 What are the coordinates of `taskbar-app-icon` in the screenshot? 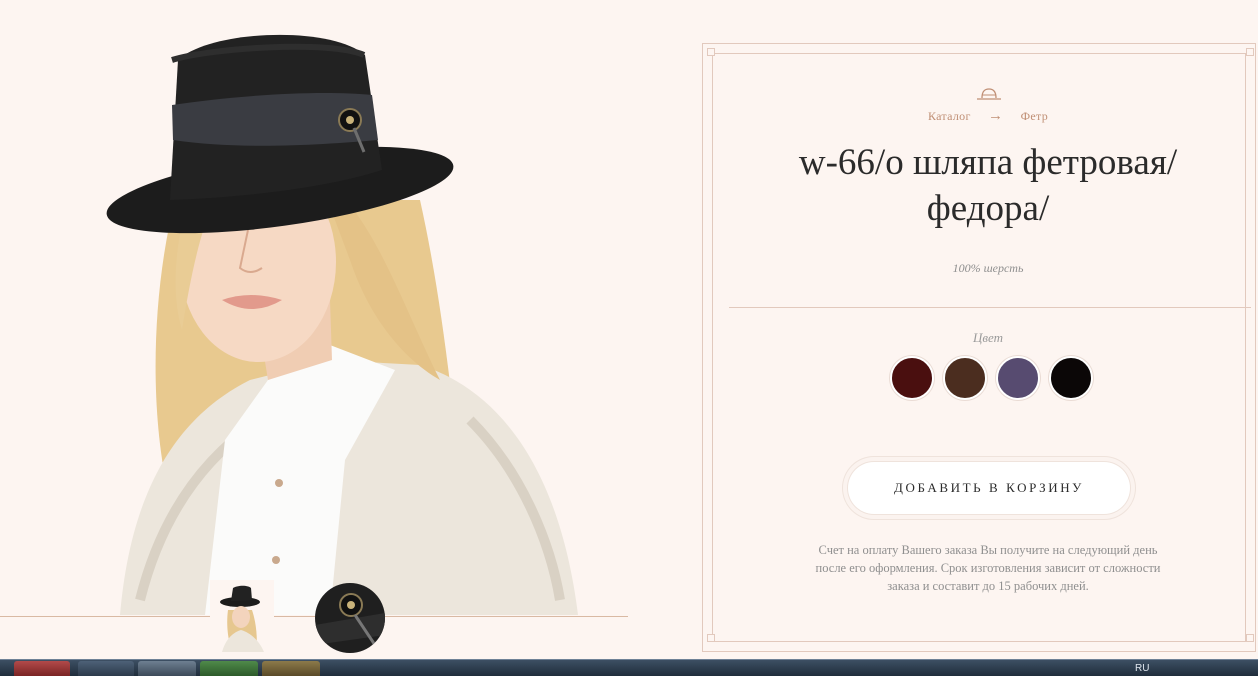 It's located at (229, 668).